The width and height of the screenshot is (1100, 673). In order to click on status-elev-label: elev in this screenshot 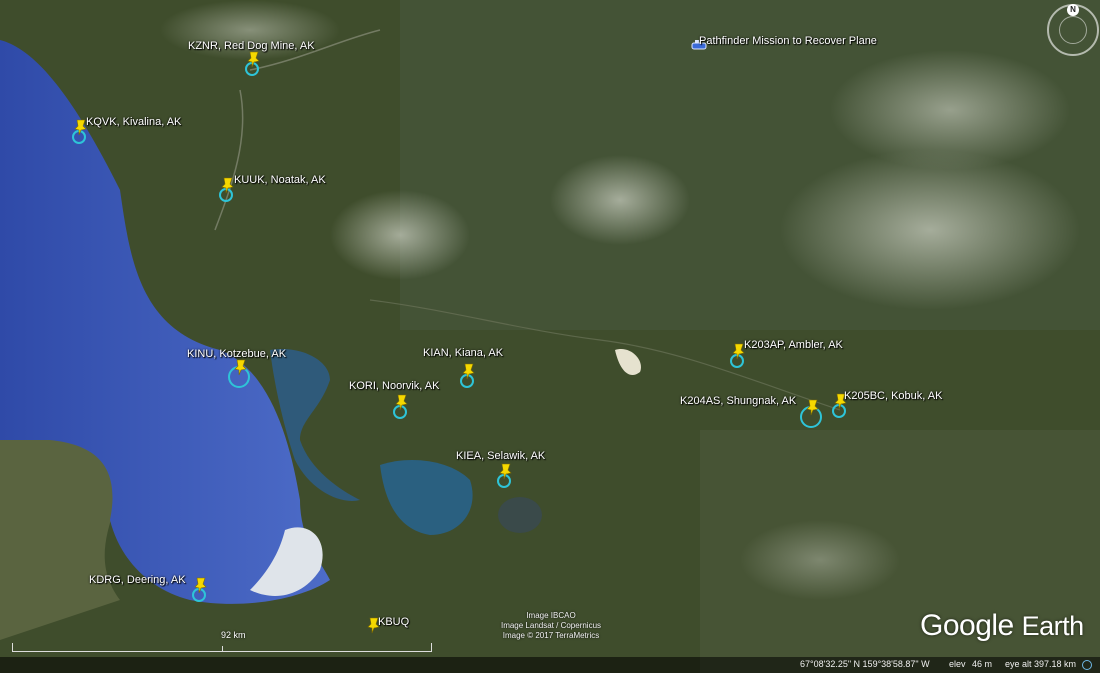, I will do `click(957, 664)`.